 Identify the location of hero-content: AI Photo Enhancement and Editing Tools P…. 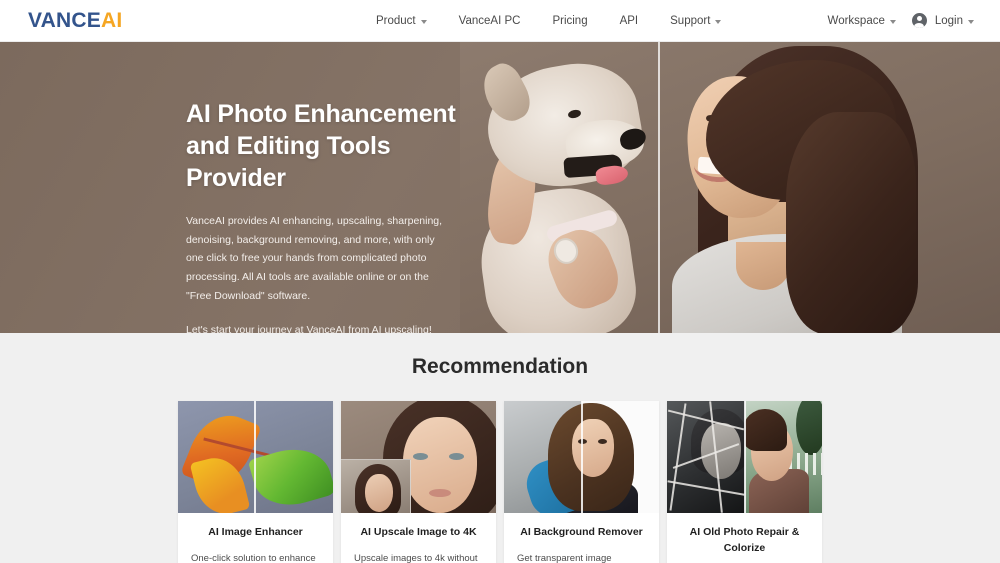
(336, 215).